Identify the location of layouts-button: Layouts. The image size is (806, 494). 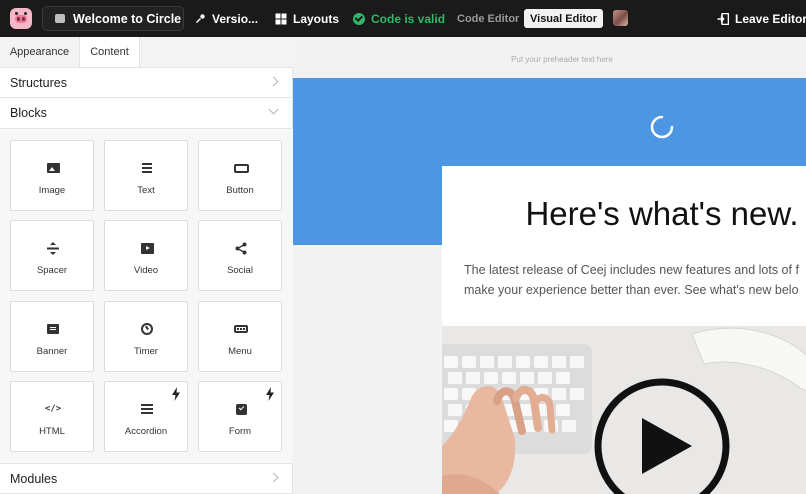
(307, 18).